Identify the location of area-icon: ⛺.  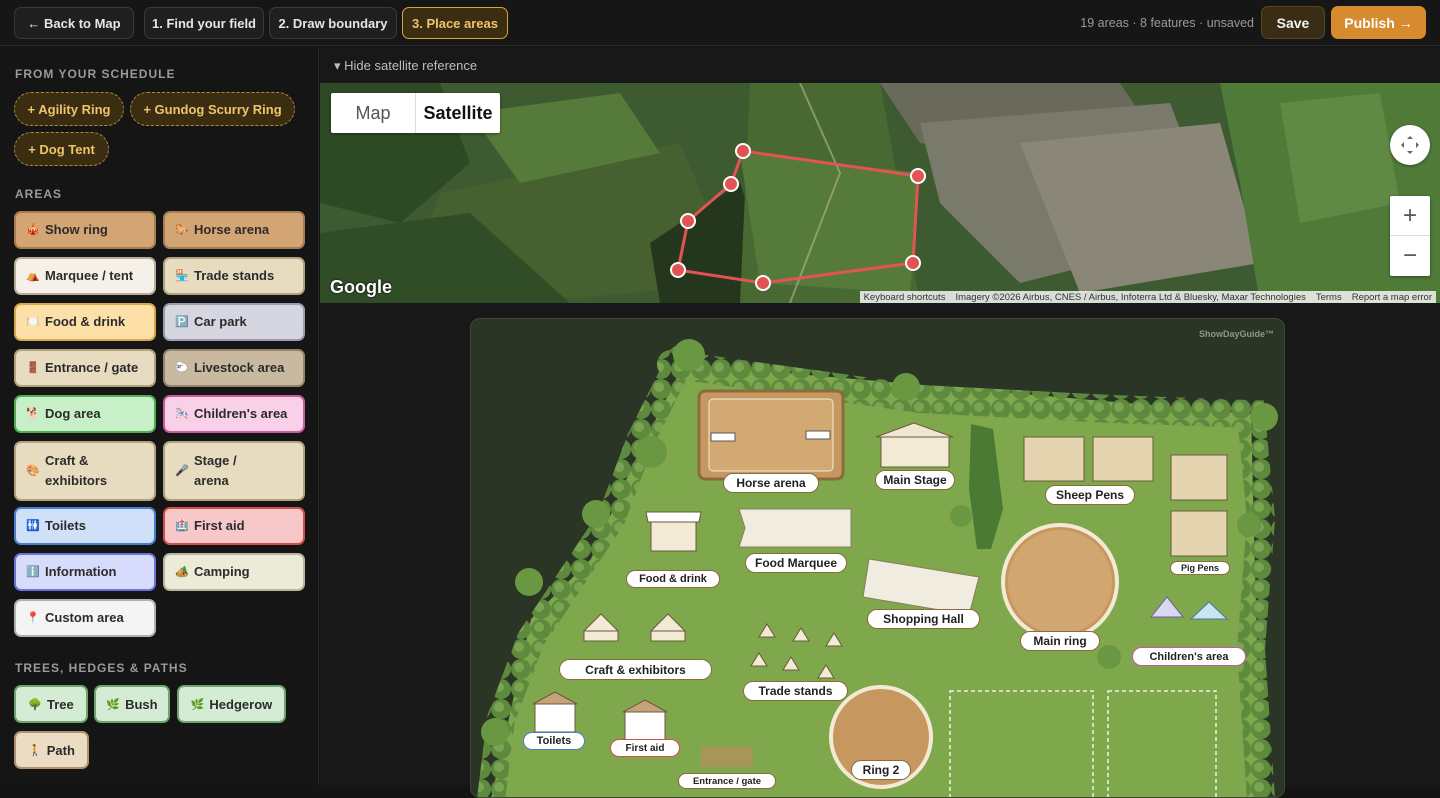
(33, 276).